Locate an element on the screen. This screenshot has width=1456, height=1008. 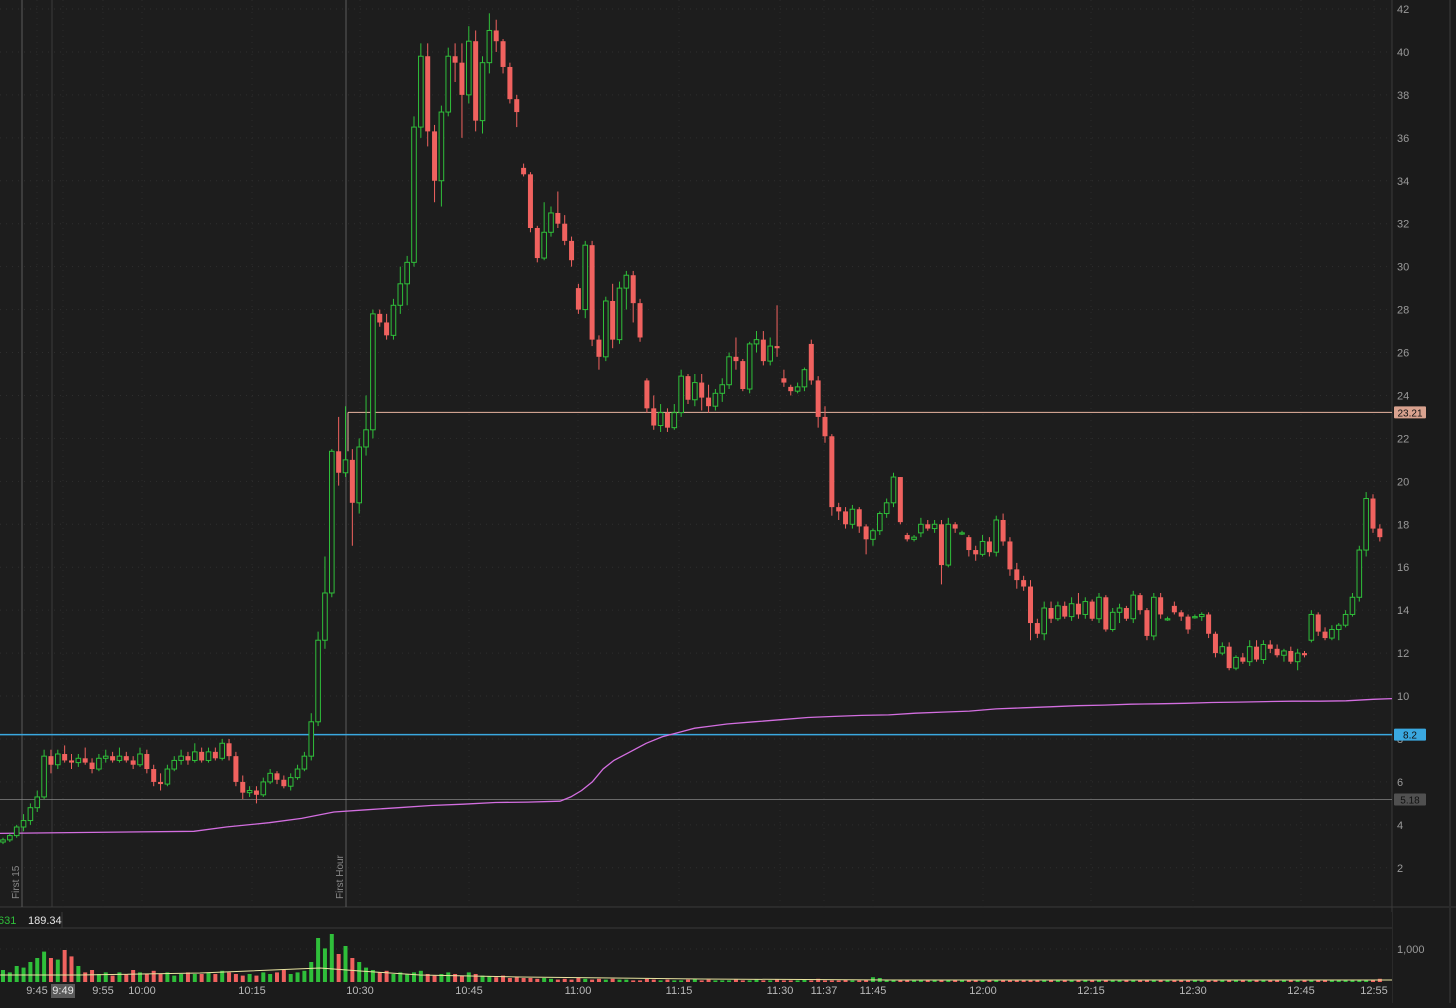
y-tick-label: 42 is located at coordinates (1403, 10).